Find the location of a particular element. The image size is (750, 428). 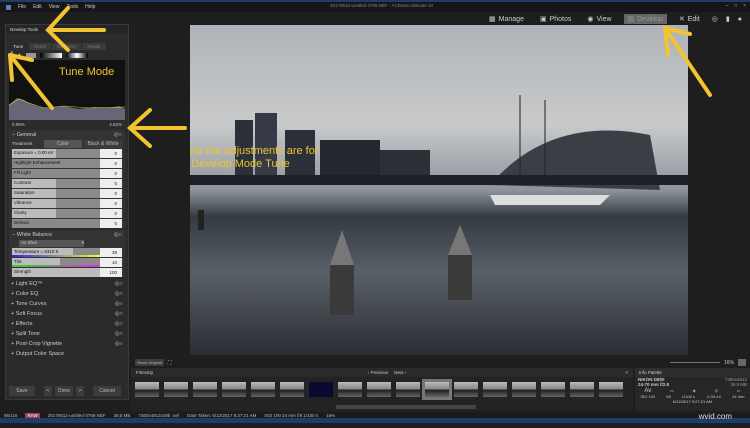

next-link: Next › is located at coordinates (400, 372).